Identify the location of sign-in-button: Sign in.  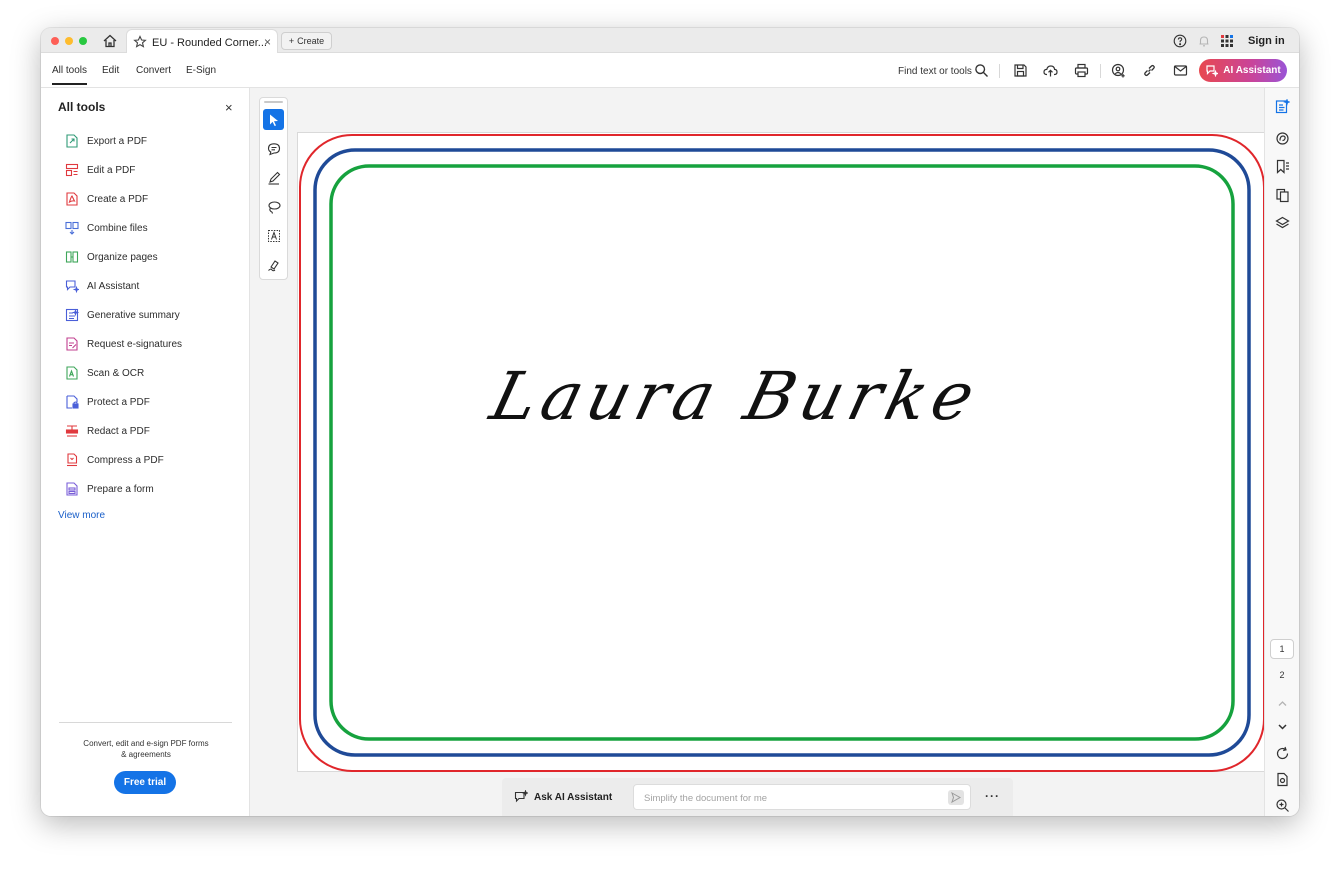
(1266, 41).